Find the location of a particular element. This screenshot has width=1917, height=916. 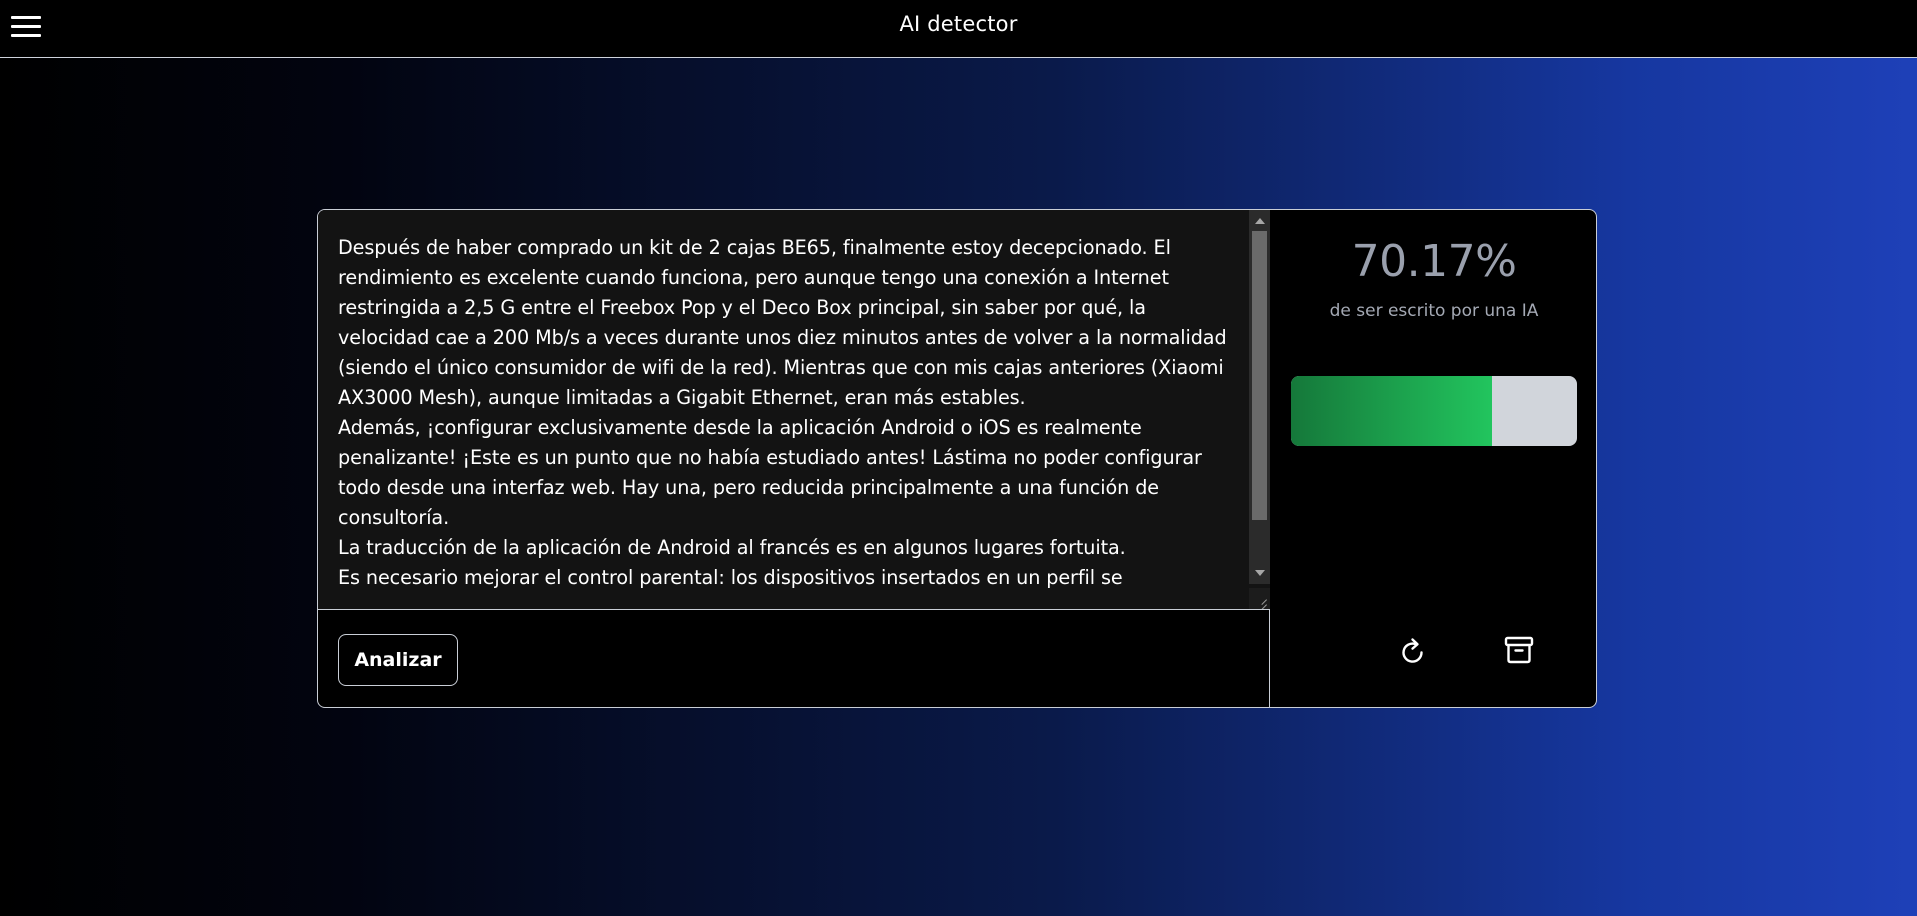

scroll-thumb is located at coordinates (1259, 375).